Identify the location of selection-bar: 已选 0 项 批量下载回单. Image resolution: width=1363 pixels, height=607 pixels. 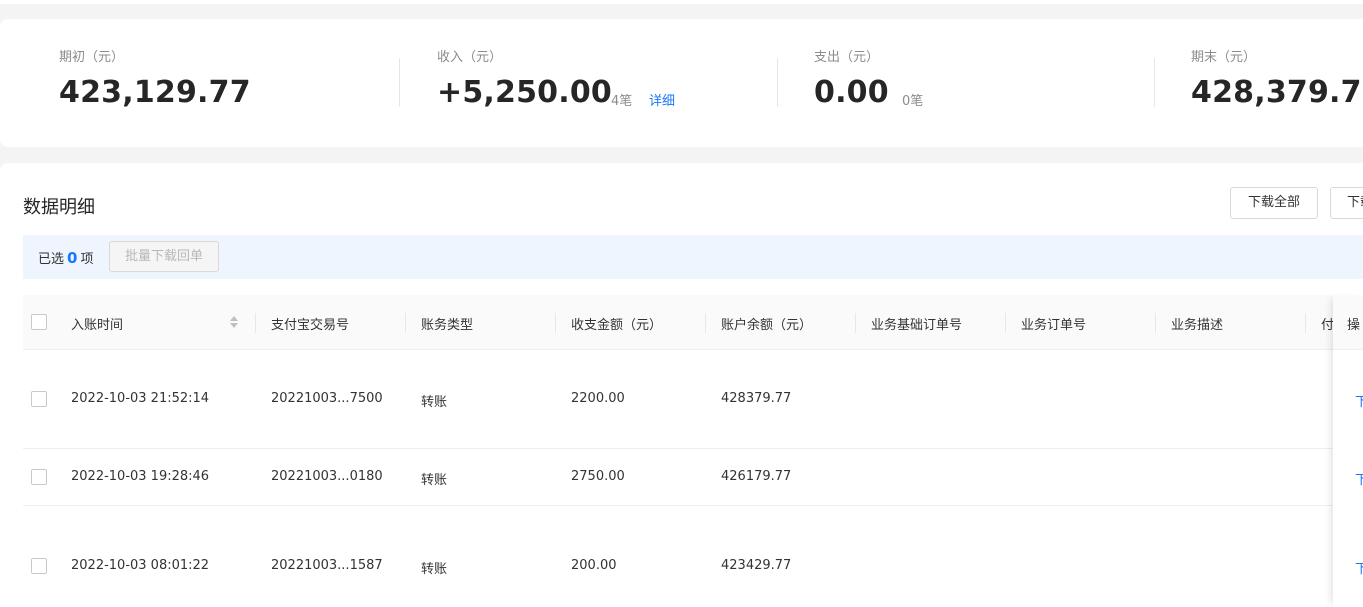
(693, 257).